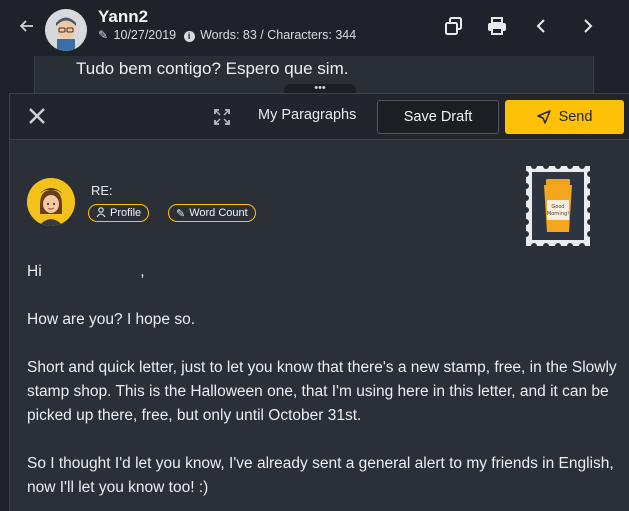  I want to click on stamp-image: Good Morning!, so click(558, 206).